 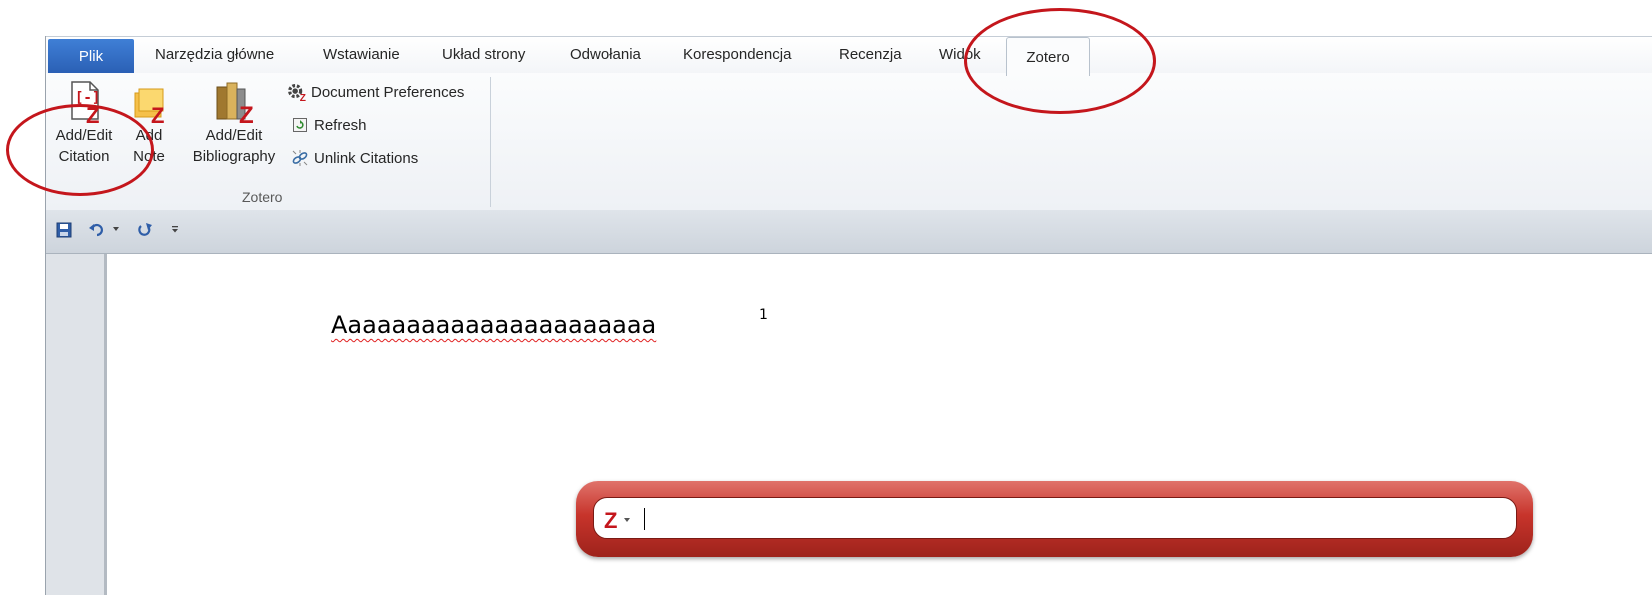 What do you see at coordinates (493, 325) in the screenshot?
I see `document-text: Aaaaaaaaaaaaaaaaaaaaaa` at bounding box center [493, 325].